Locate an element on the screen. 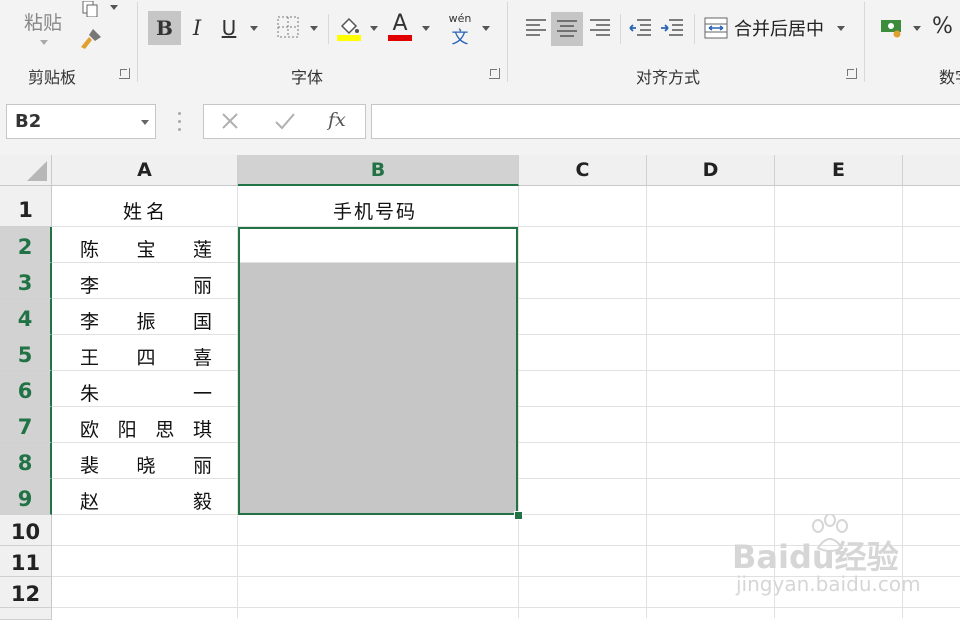  gridline is located at coordinates (902, 402).